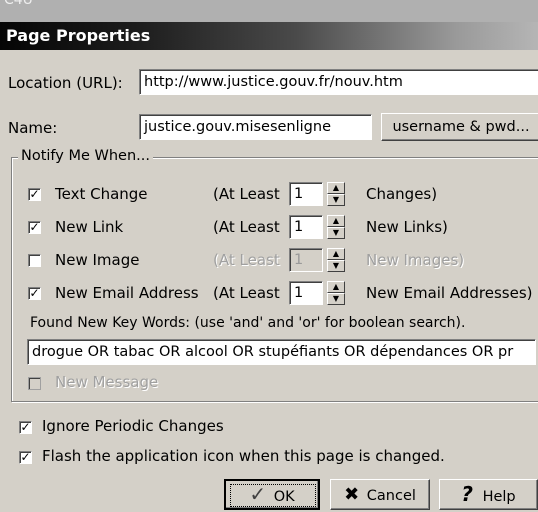 The height and width of the screenshot is (512, 538). I want to click on flash-icon-checkbox: ✓, so click(25, 457).